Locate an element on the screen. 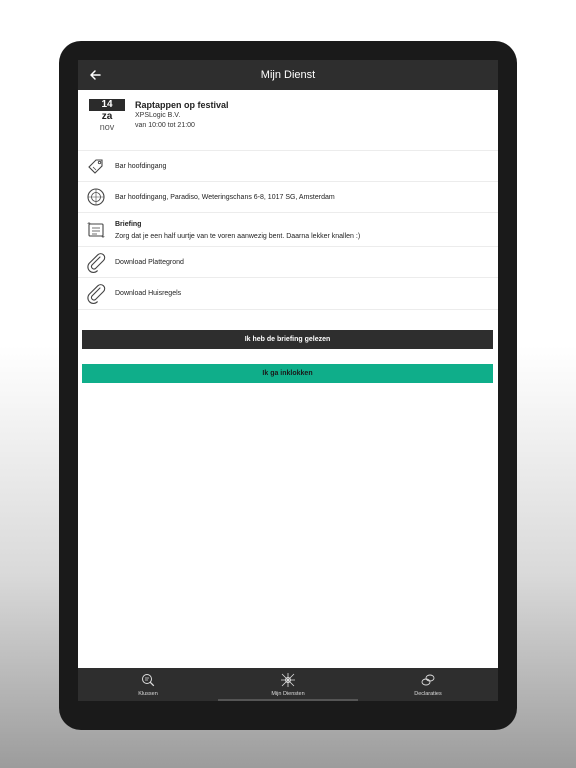  shifts-icon is located at coordinates (288, 680).